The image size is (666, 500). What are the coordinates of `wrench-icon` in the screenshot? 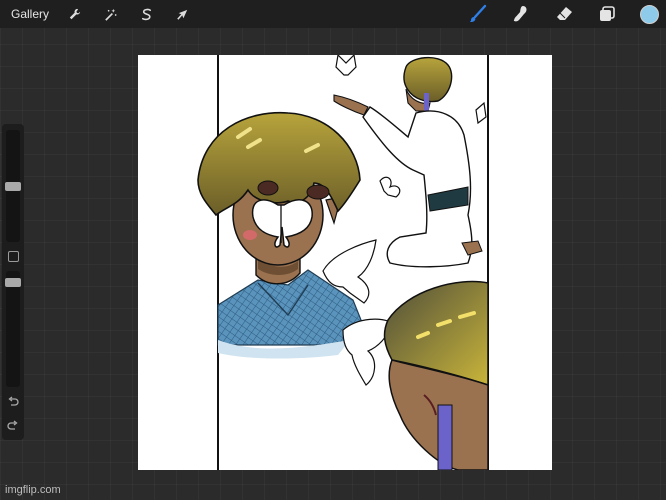 It's located at (74, 13).